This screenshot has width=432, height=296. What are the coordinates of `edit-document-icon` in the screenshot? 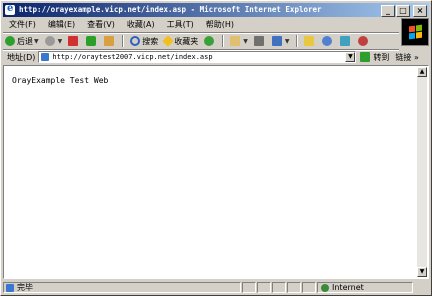 It's located at (276, 41).